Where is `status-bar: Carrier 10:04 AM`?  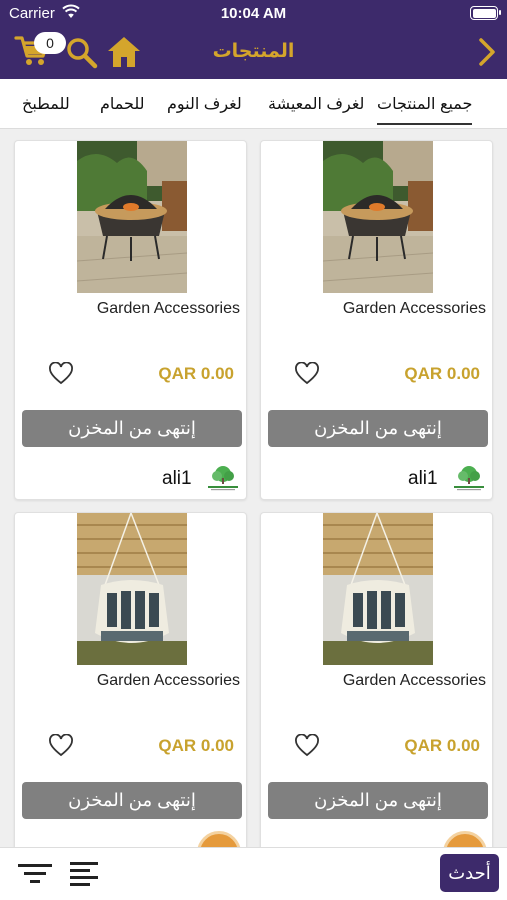
status-bar: Carrier 10:04 AM is located at coordinates (253, 13).